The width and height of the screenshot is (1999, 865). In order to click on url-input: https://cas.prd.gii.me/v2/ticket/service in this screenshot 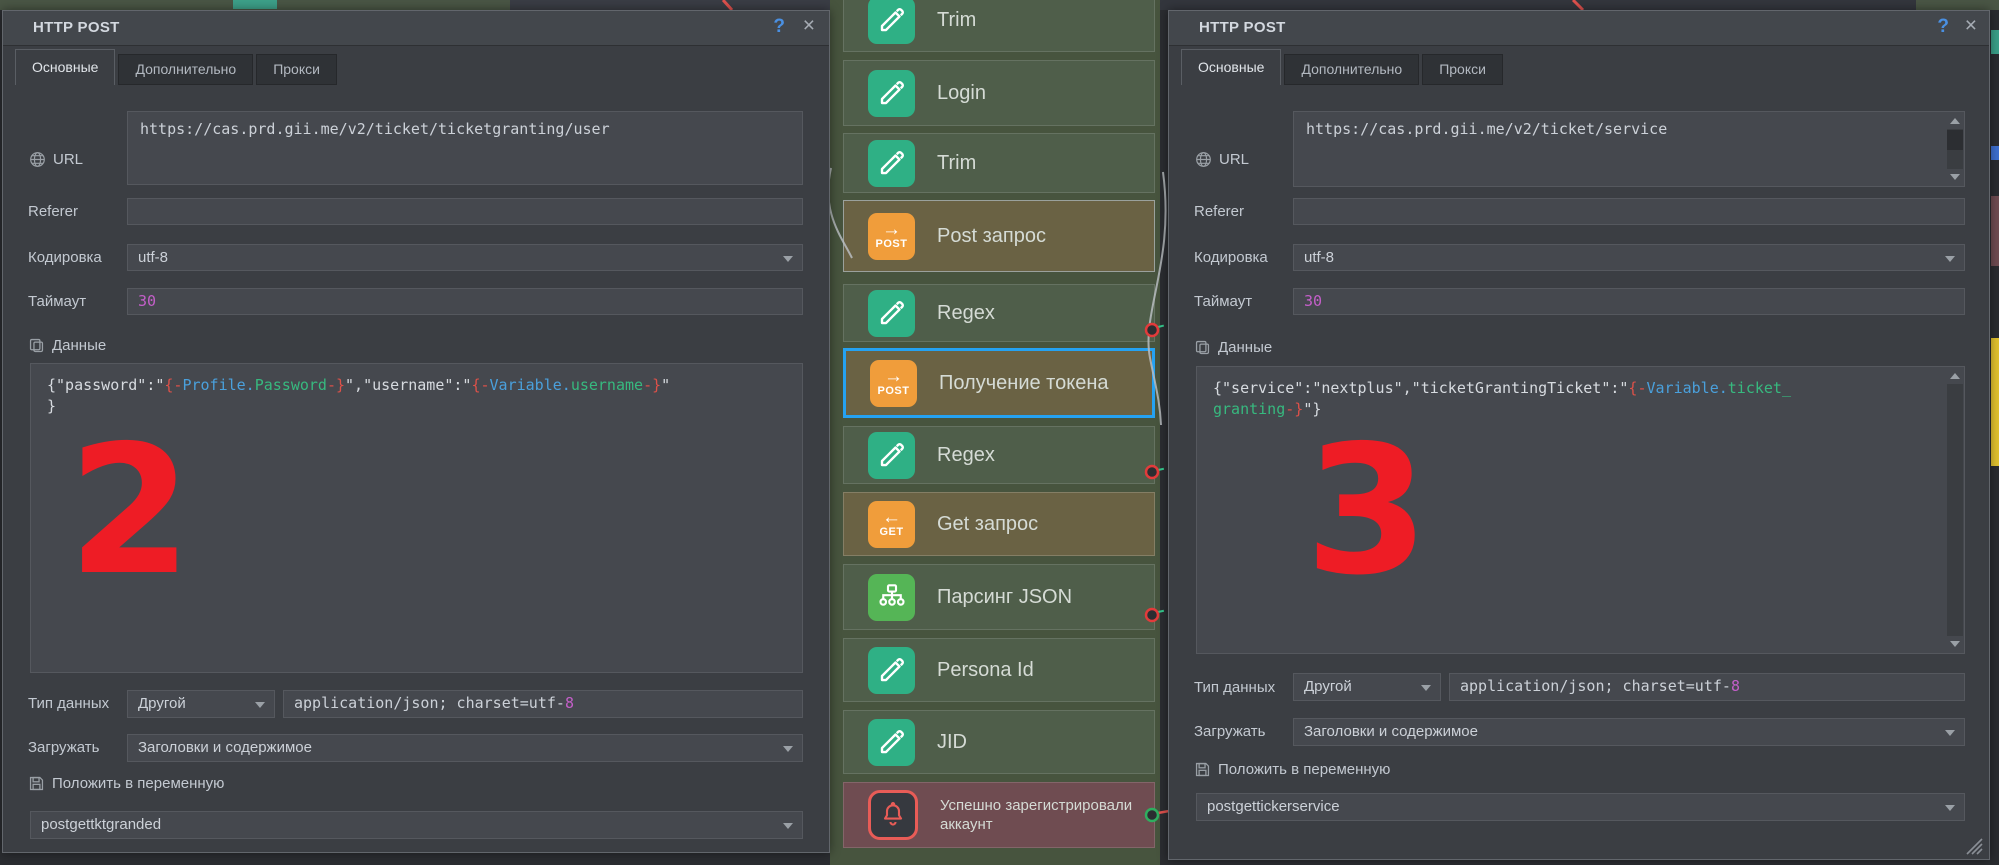, I will do `click(1629, 149)`.